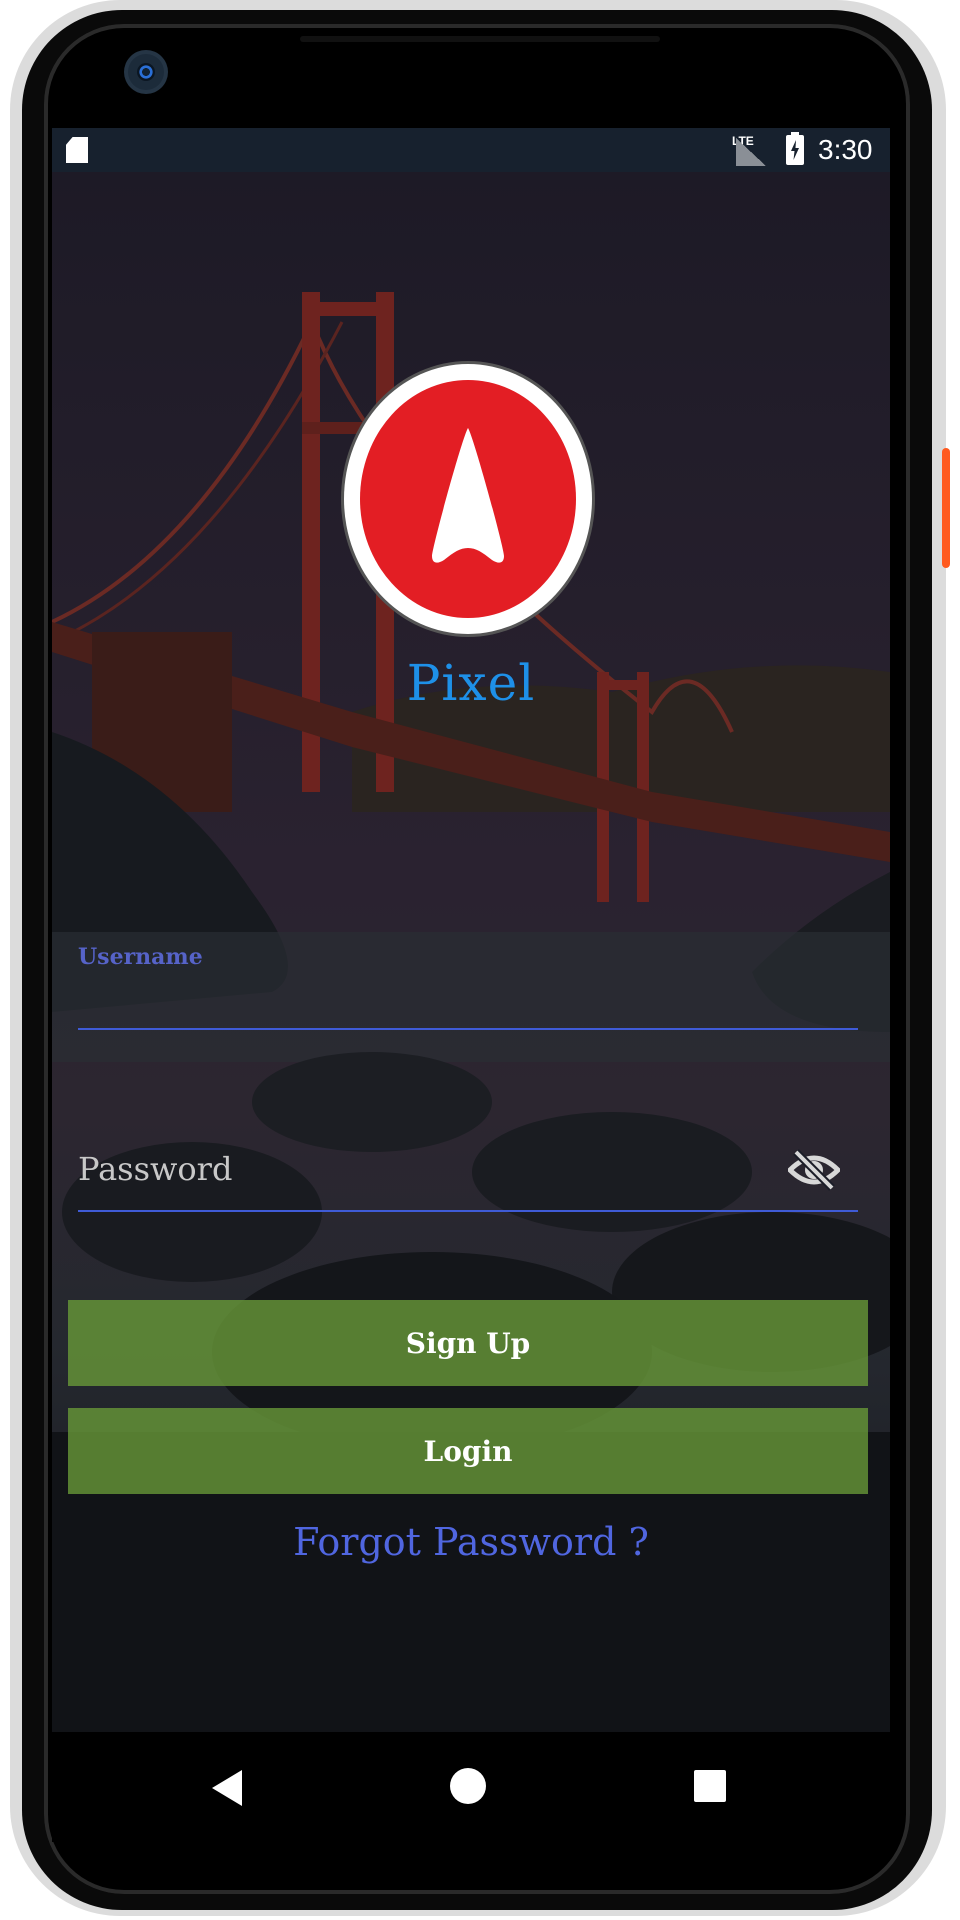  I want to click on navigation-bar, so click(471, 1787).